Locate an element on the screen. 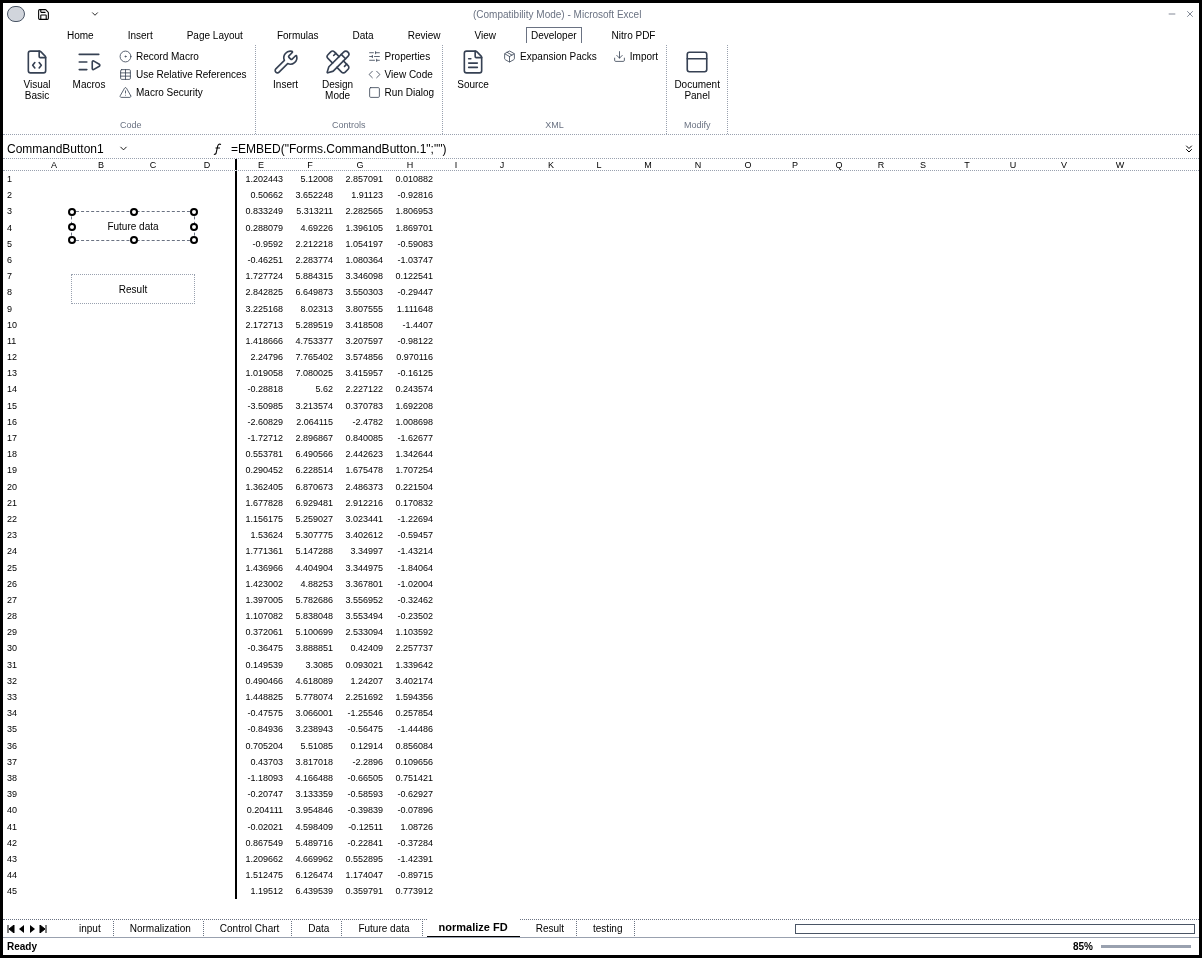 This screenshot has height=958, width=1202. row-header: 41 is located at coordinates (18, 826).